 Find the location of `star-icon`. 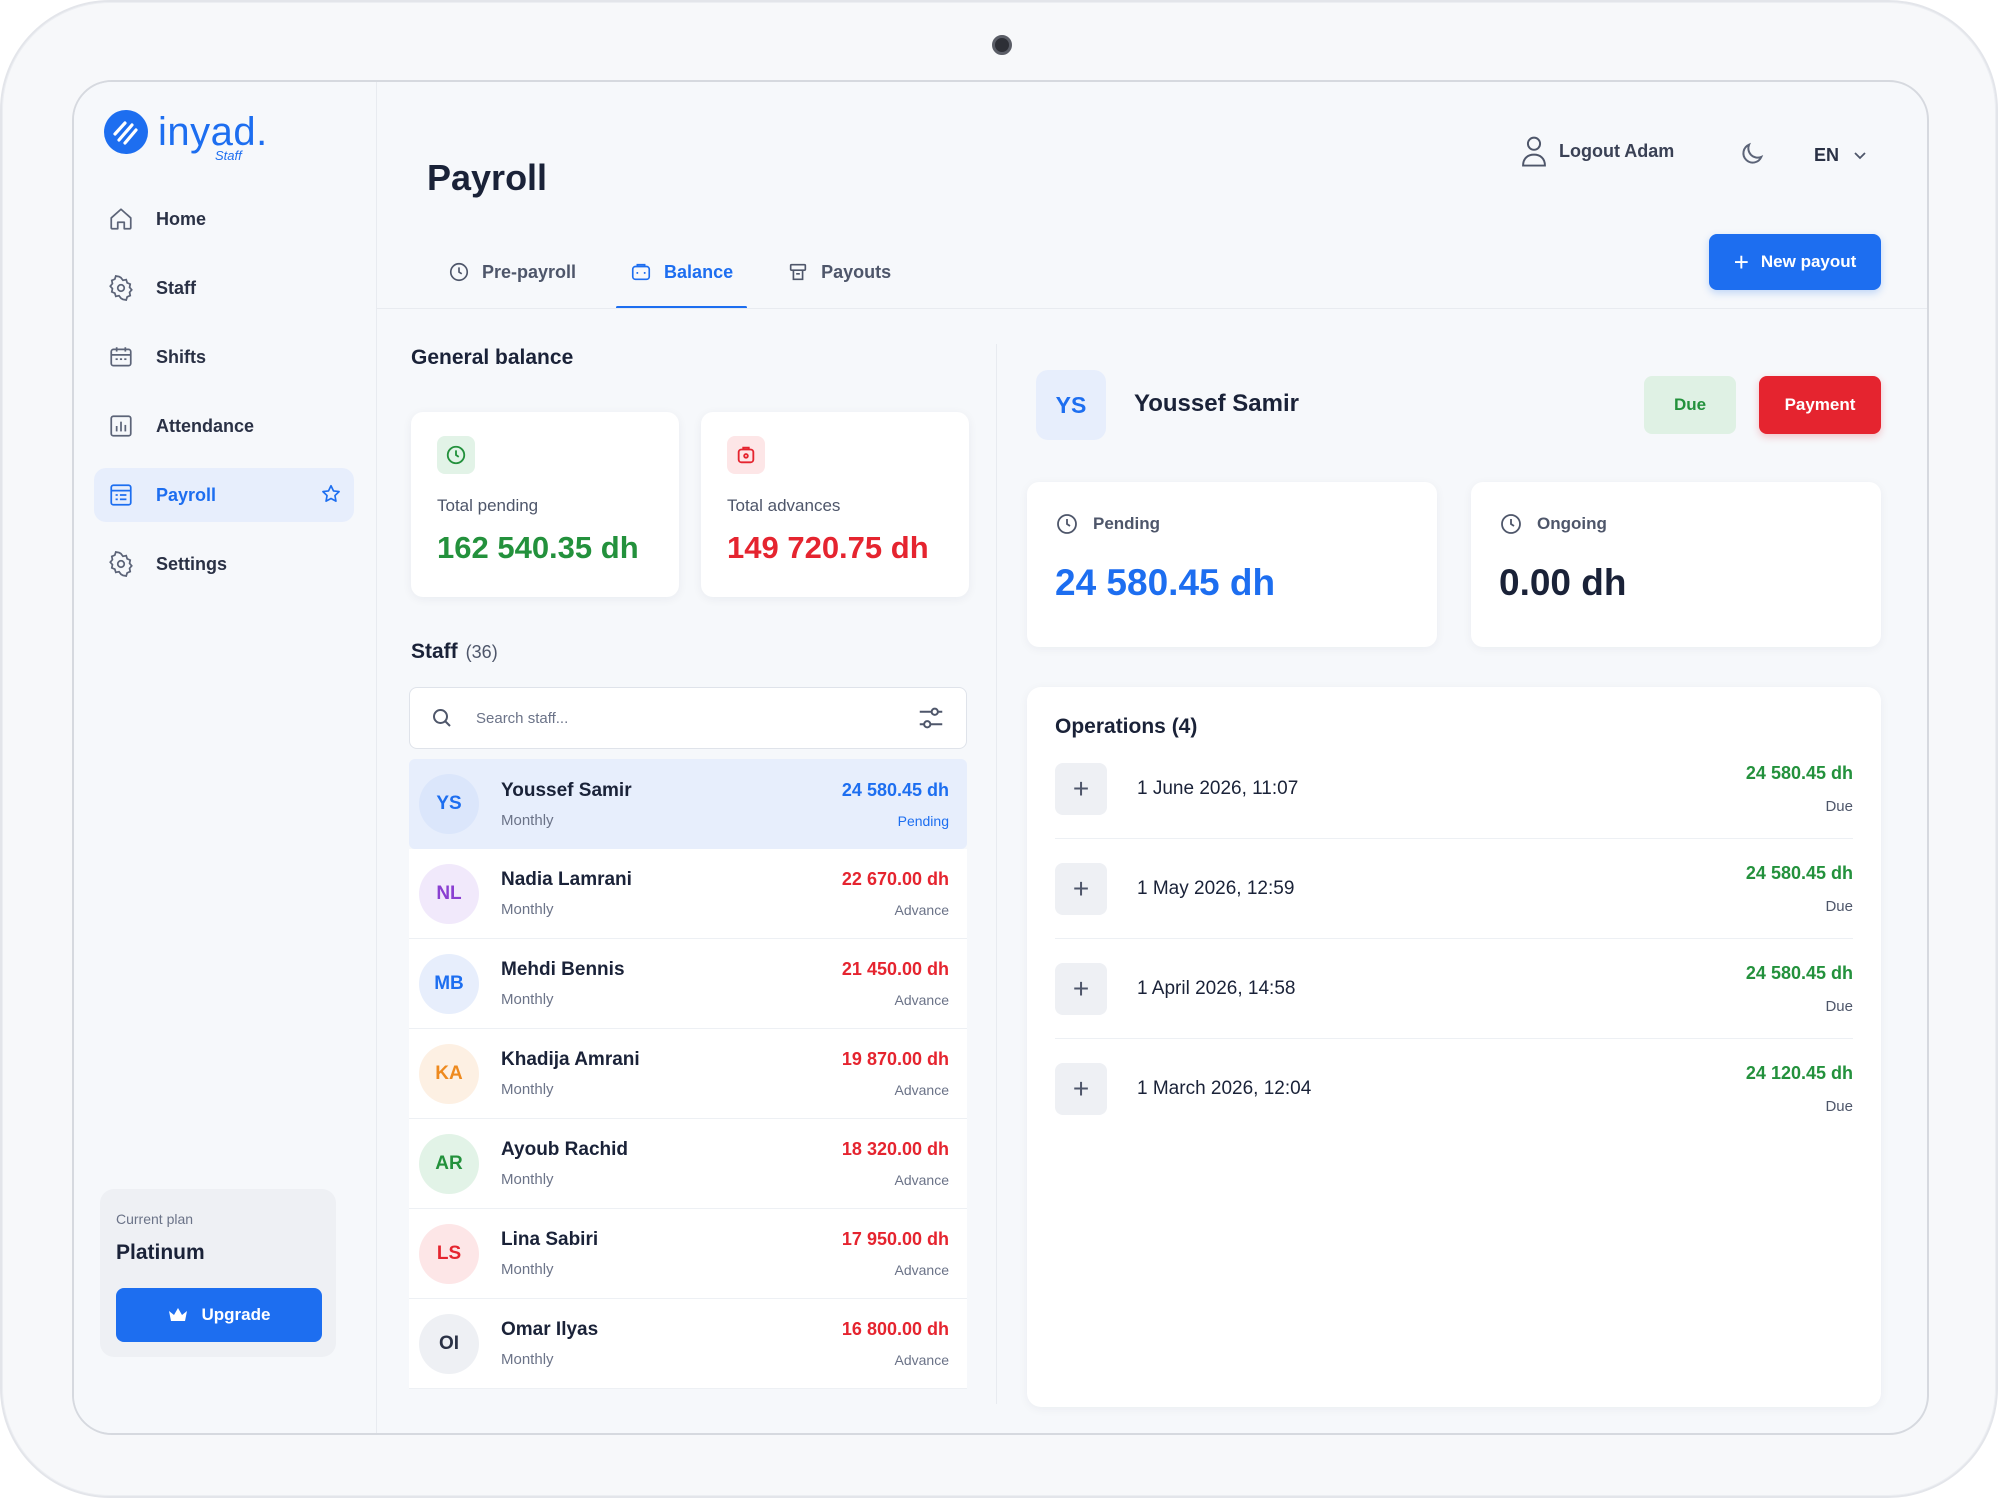

star-icon is located at coordinates (331, 496).